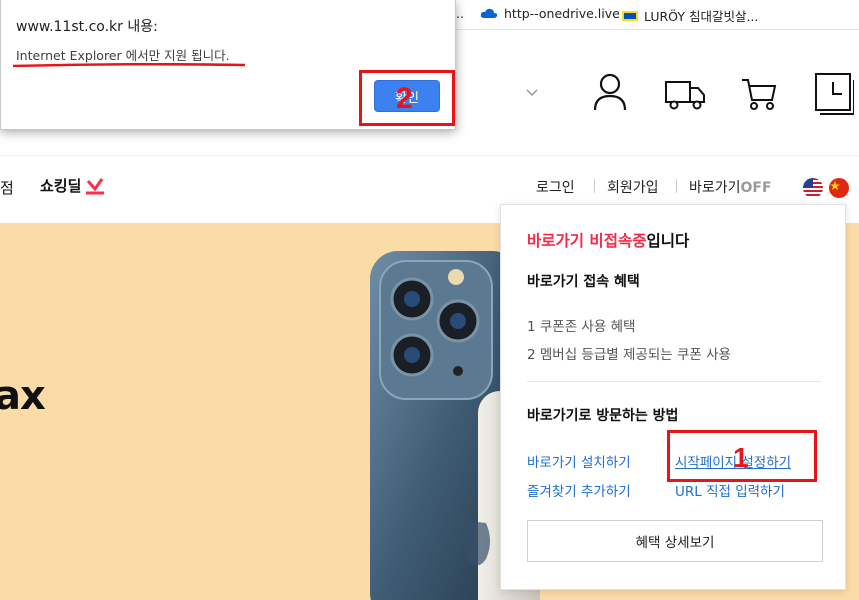 Image resolution: width=859 pixels, height=600 pixels. What do you see at coordinates (581, 327) in the screenshot?
I see `benefit-item: 1 쿠폰존 사용 혜택` at bounding box center [581, 327].